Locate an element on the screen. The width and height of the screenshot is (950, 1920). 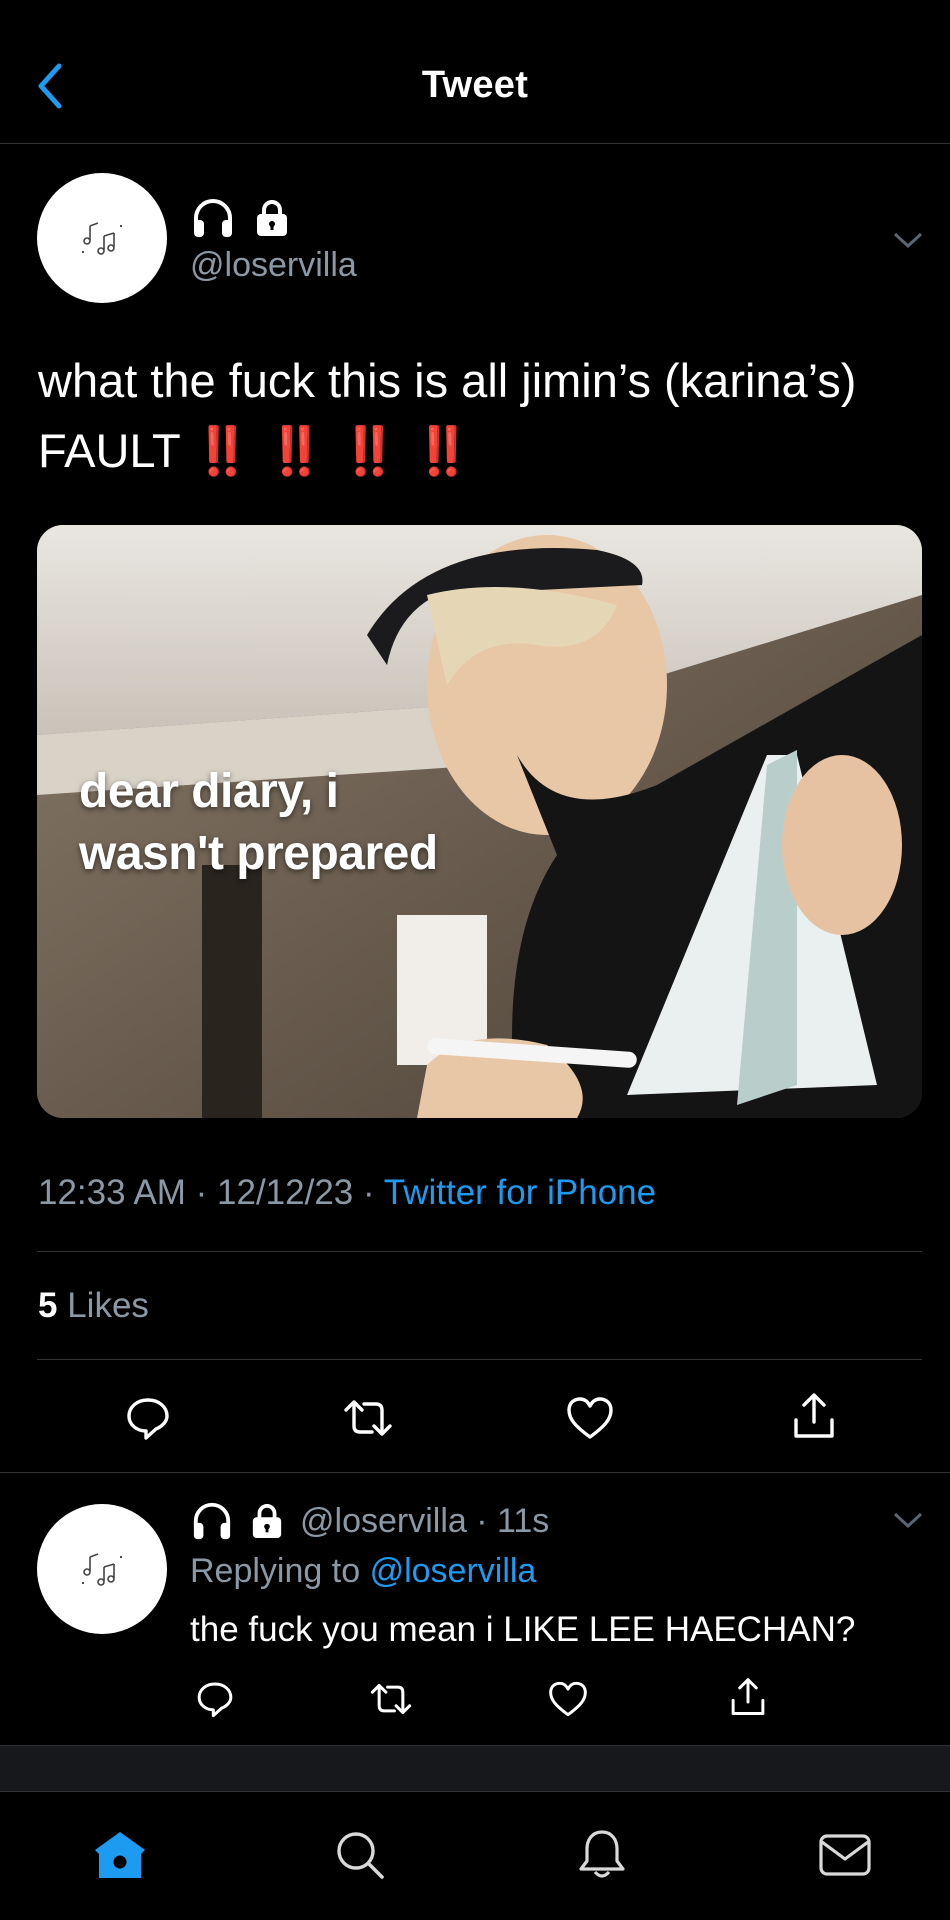
reply-share-button is located at coordinates (748, 1697).